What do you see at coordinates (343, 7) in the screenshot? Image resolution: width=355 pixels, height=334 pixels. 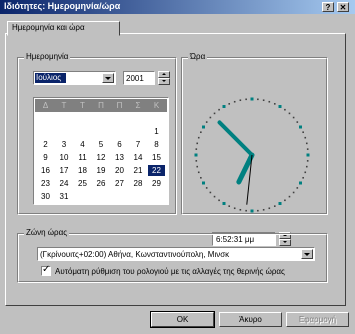 I see `close-button: ✕` at bounding box center [343, 7].